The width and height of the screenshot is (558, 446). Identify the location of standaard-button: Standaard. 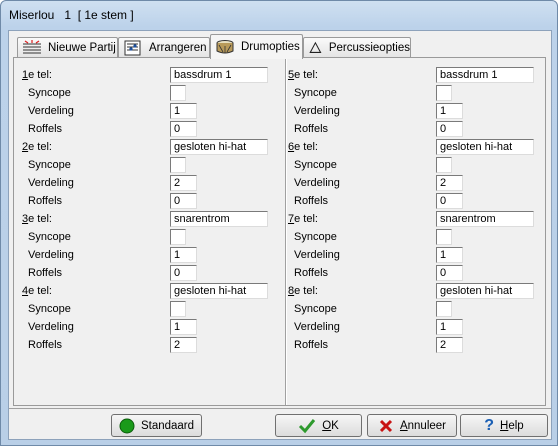
(156, 425).